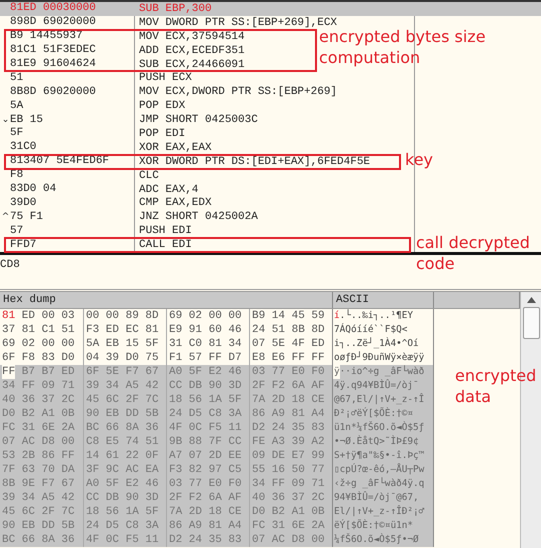  What do you see at coordinates (290, 456) in the screenshot?
I see `hex-bytes: 09 DE E7 99` at bounding box center [290, 456].